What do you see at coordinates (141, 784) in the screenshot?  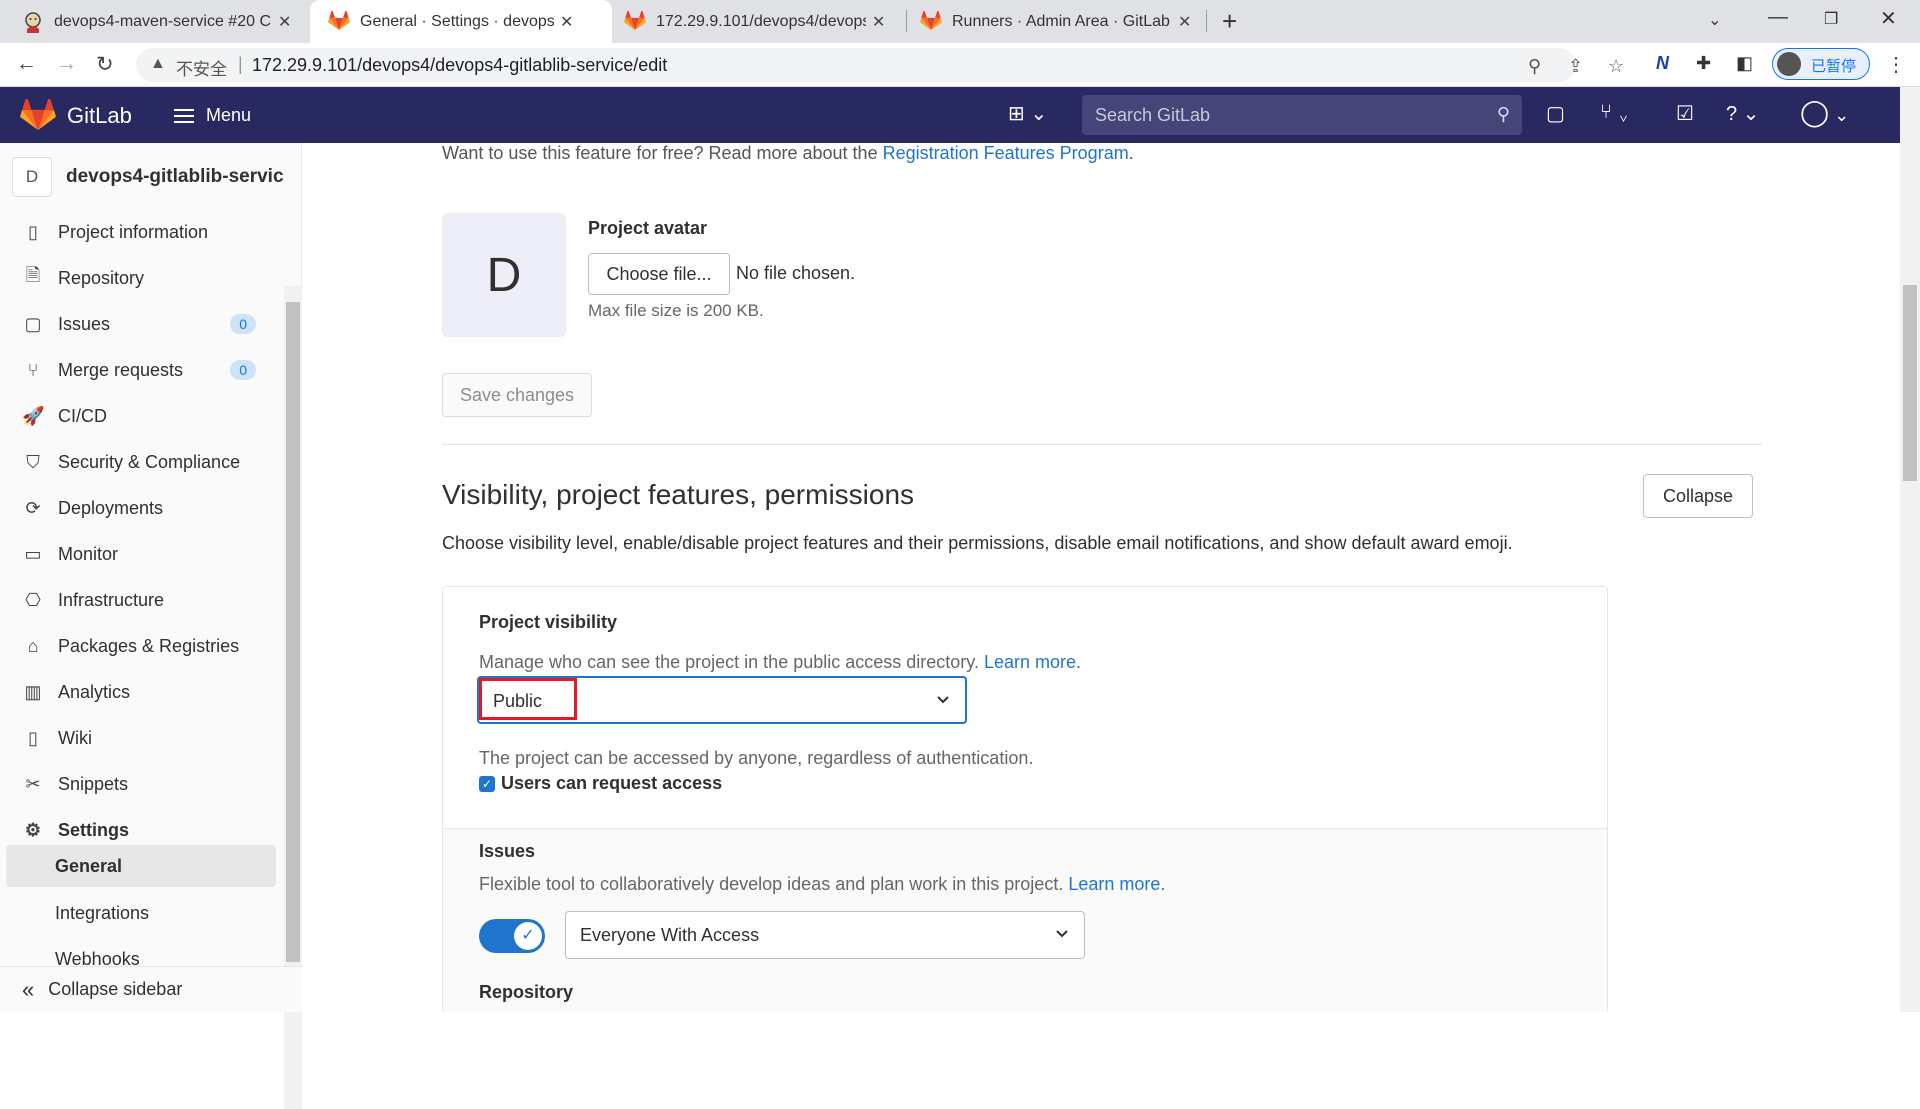 I see `sidebar-item-snippets: ✂ Snippets` at bounding box center [141, 784].